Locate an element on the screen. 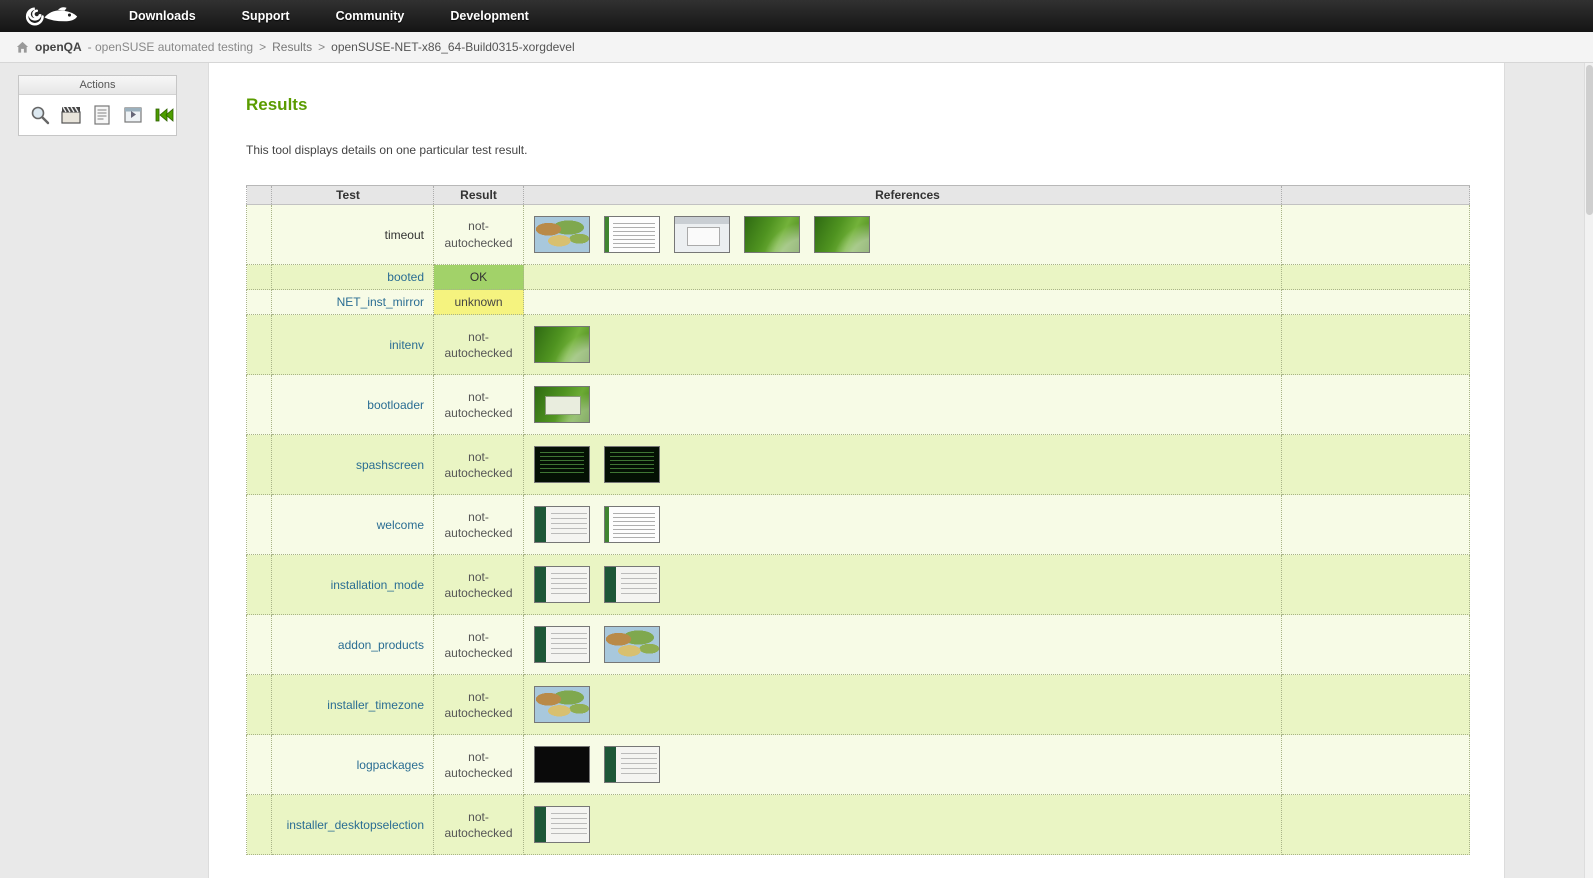  test-link: timeout is located at coordinates (404, 234).